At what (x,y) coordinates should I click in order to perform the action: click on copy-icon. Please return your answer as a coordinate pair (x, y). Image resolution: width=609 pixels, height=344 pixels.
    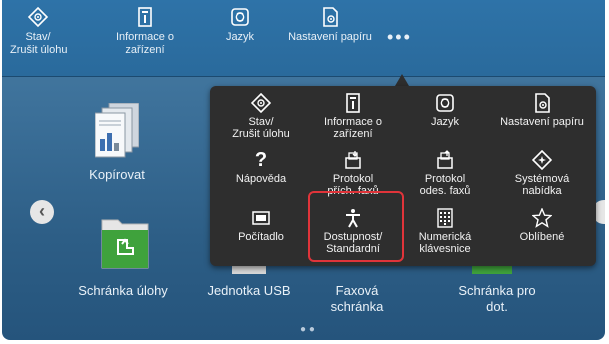
    Looking at the image, I should click on (117, 133).